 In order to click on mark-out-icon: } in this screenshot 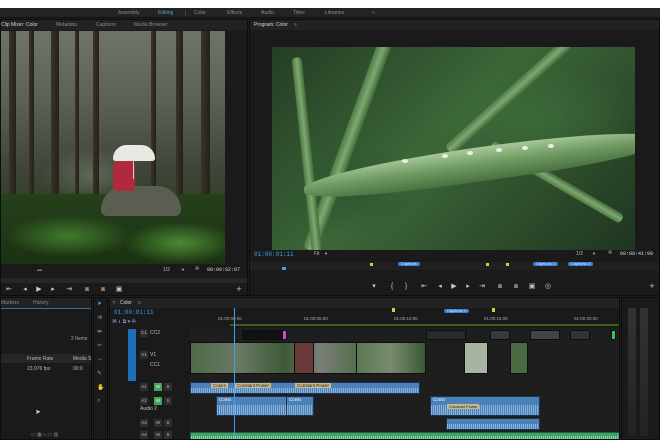, I will do `click(406, 286)`.